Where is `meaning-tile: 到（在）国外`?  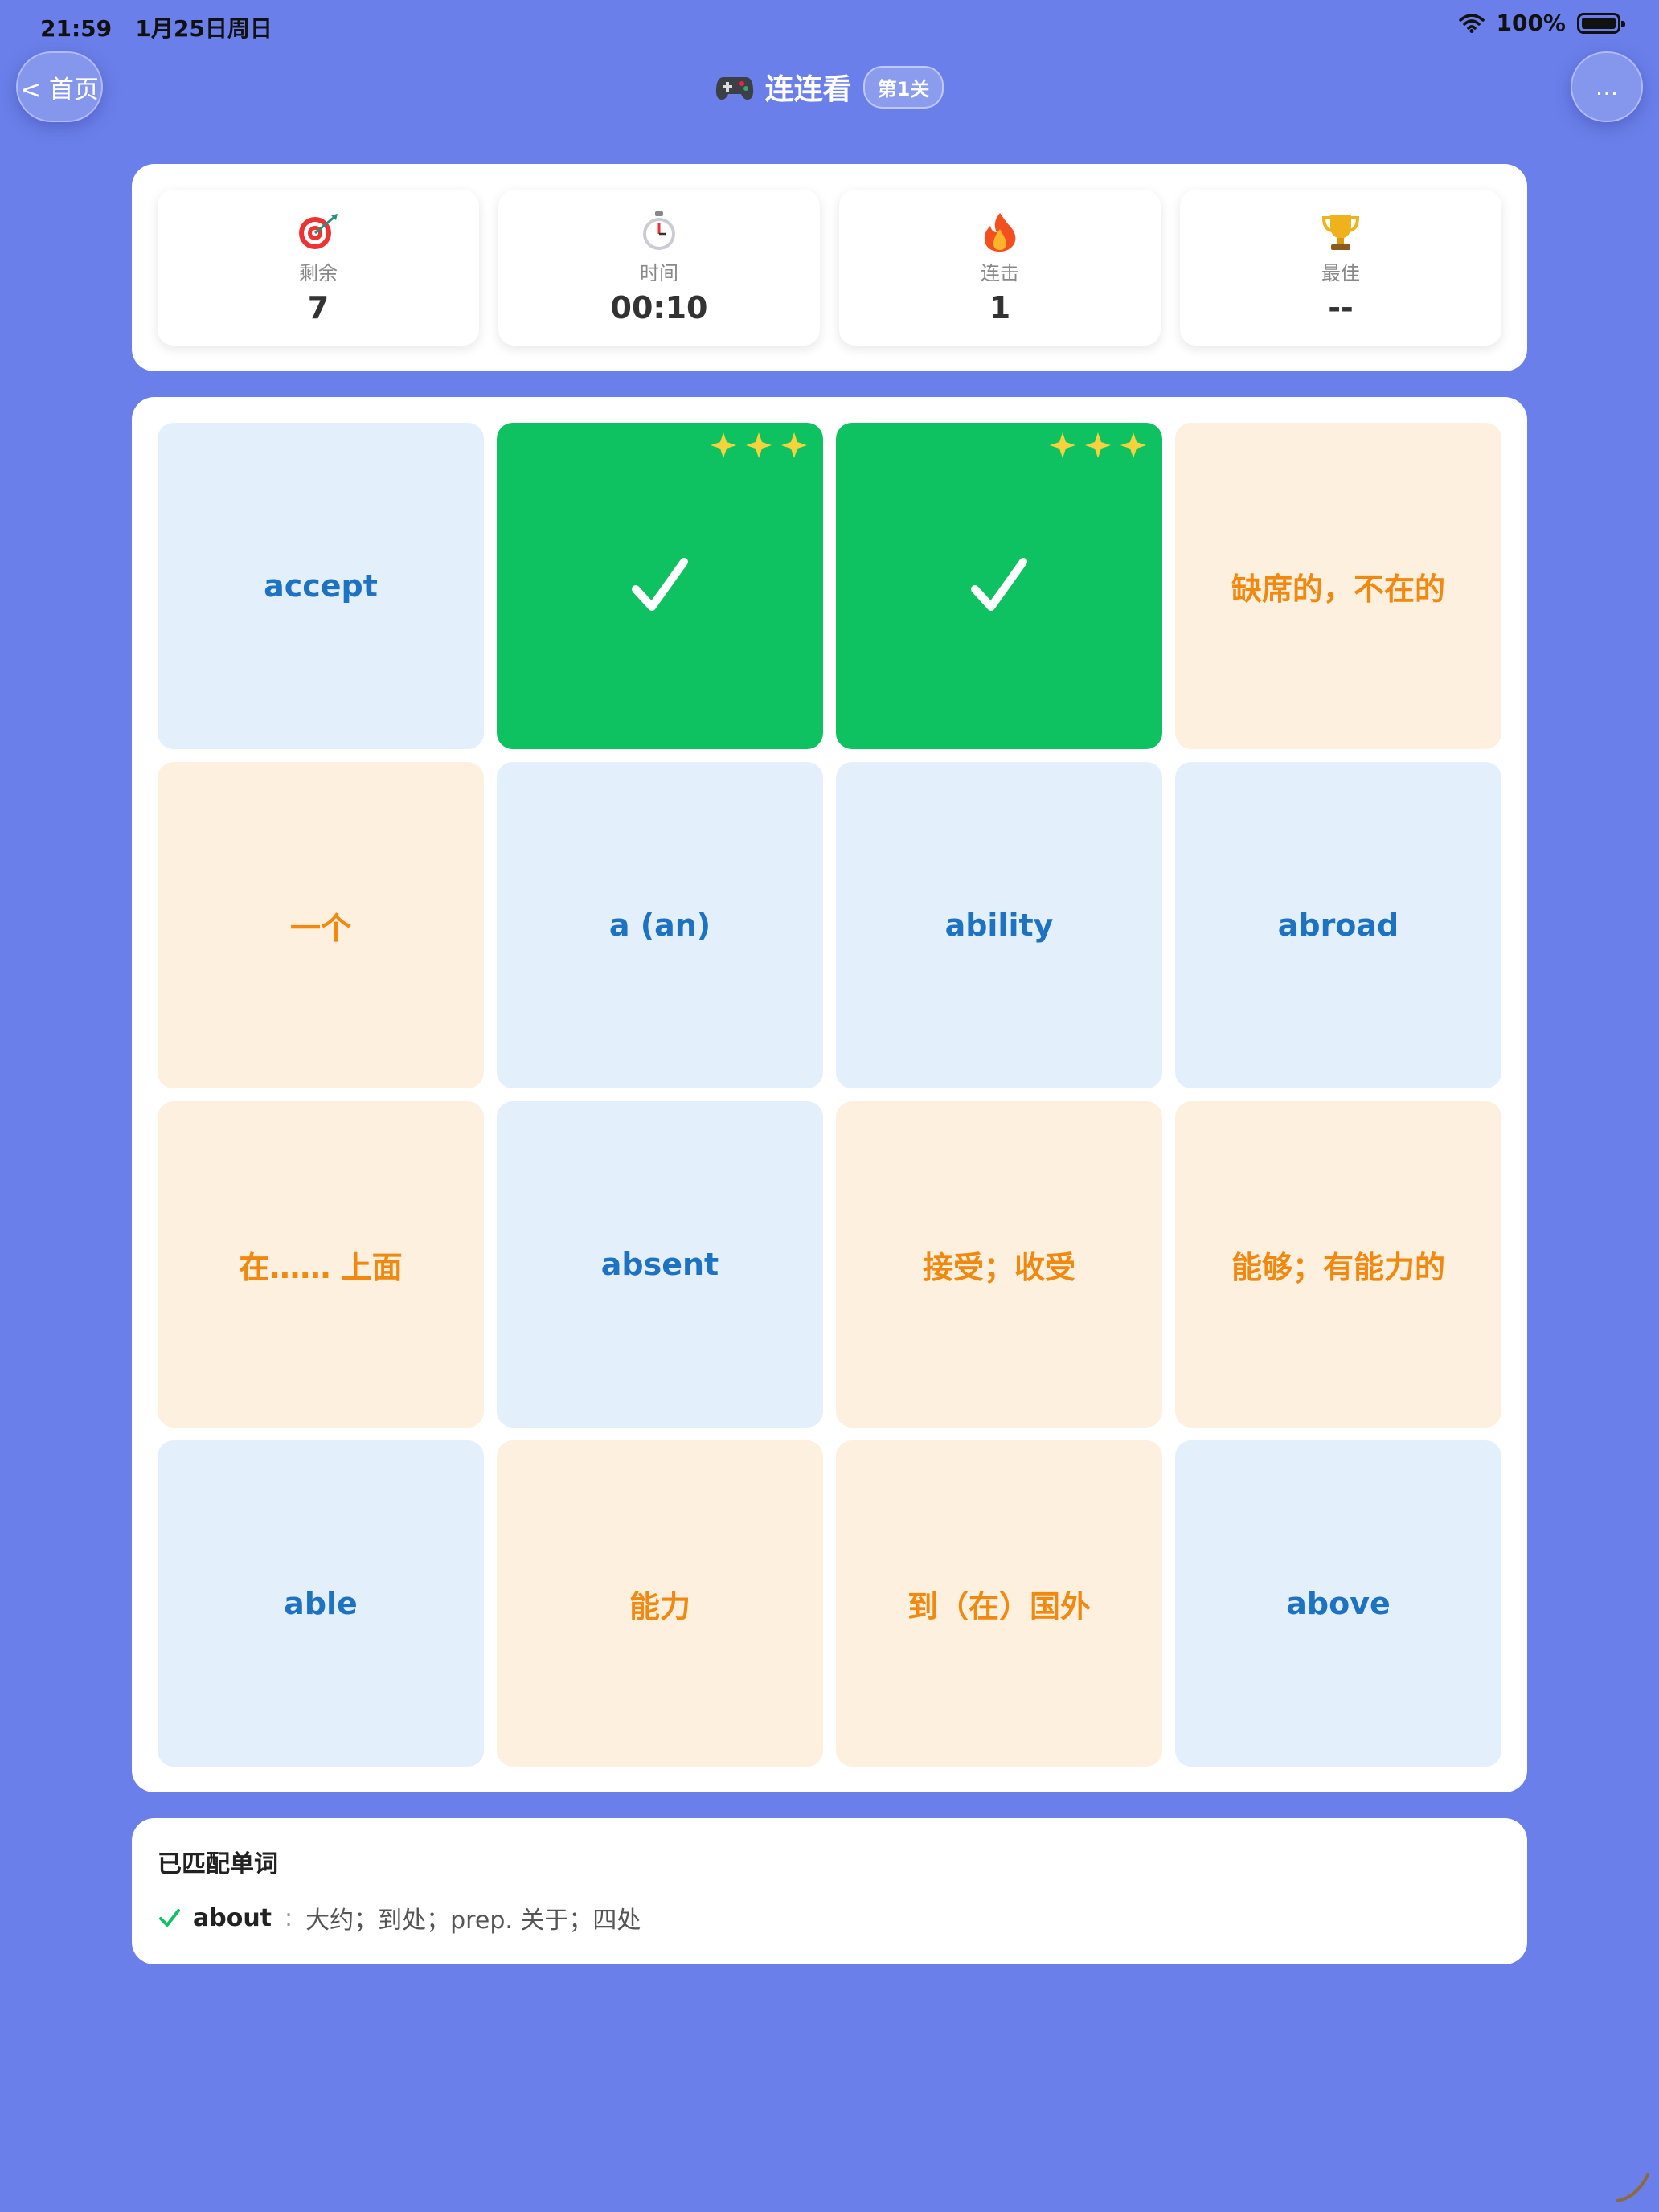
meaning-tile: 到（在）国外 is located at coordinates (999, 1603).